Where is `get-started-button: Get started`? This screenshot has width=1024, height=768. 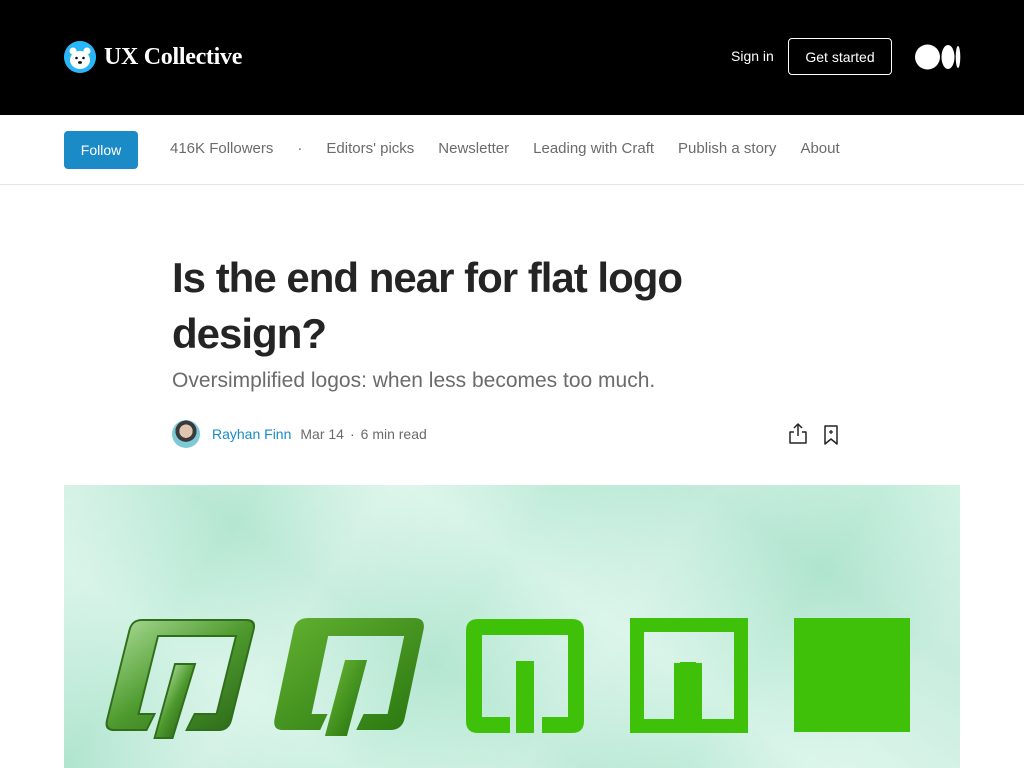
get-started-button: Get started is located at coordinates (840, 56).